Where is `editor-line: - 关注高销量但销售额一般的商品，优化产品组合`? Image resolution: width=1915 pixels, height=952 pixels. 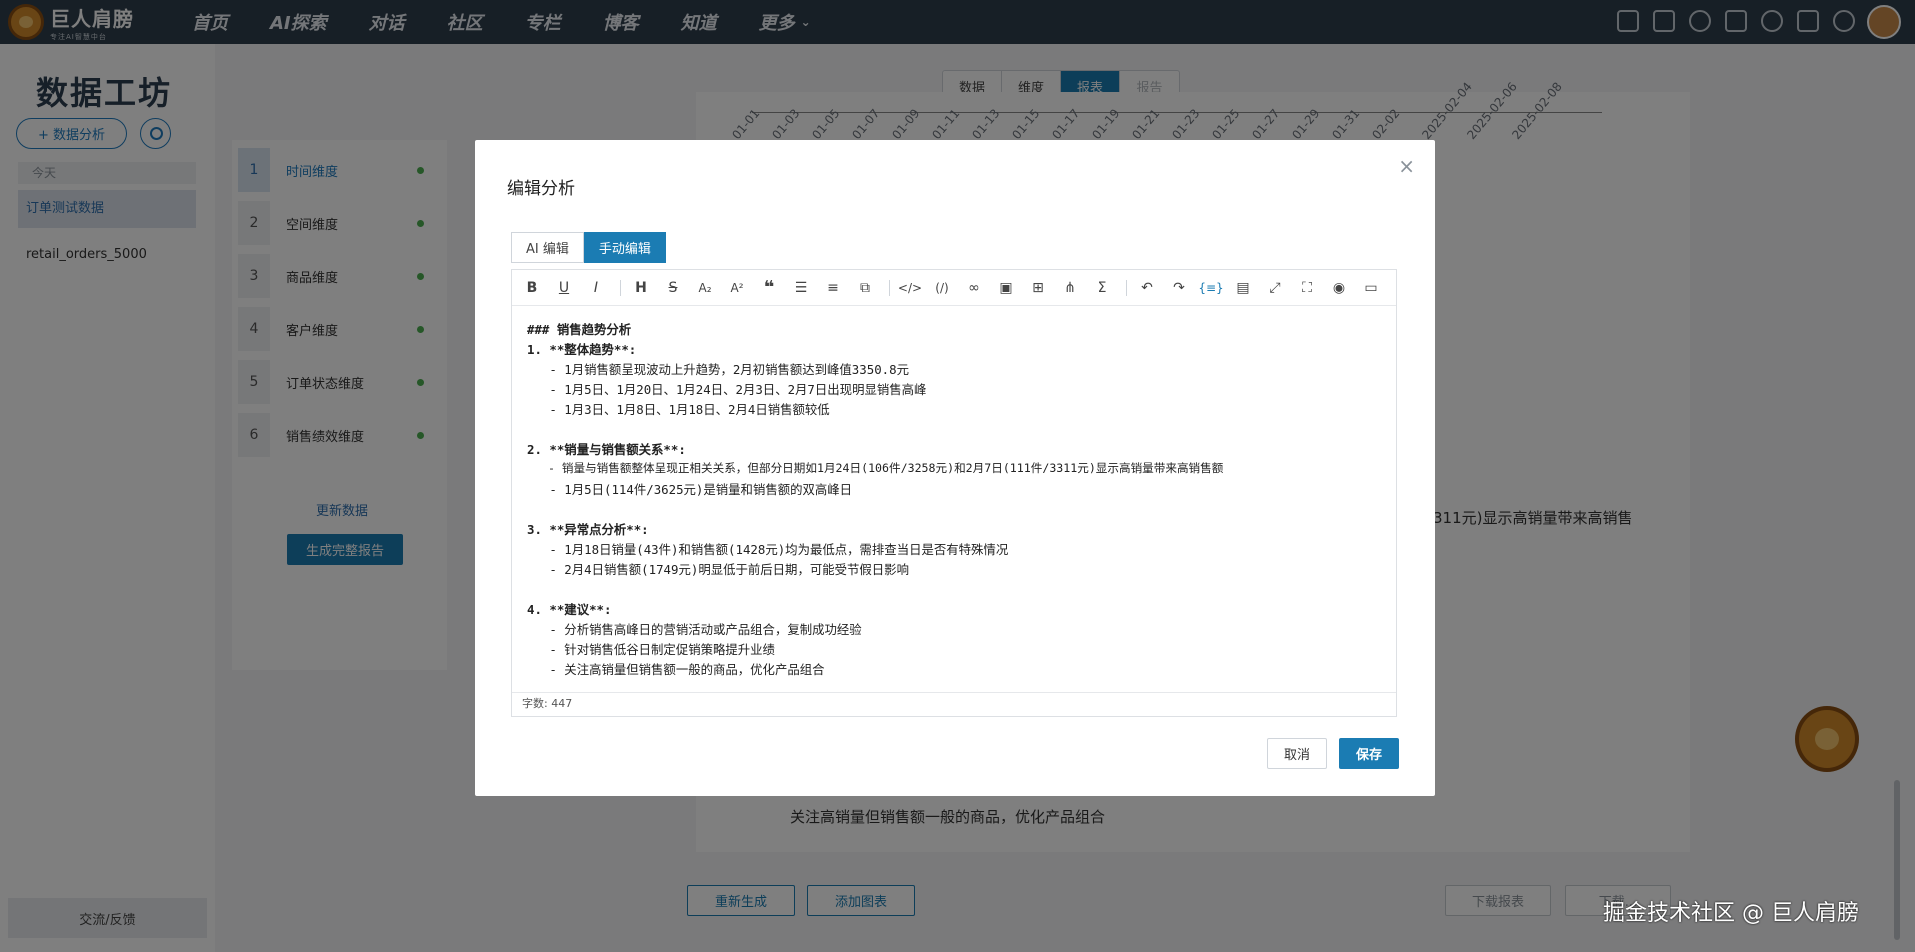 editor-line: - 关注高销量但销售额一般的商品，优化产品组合 is located at coordinates (676, 669).